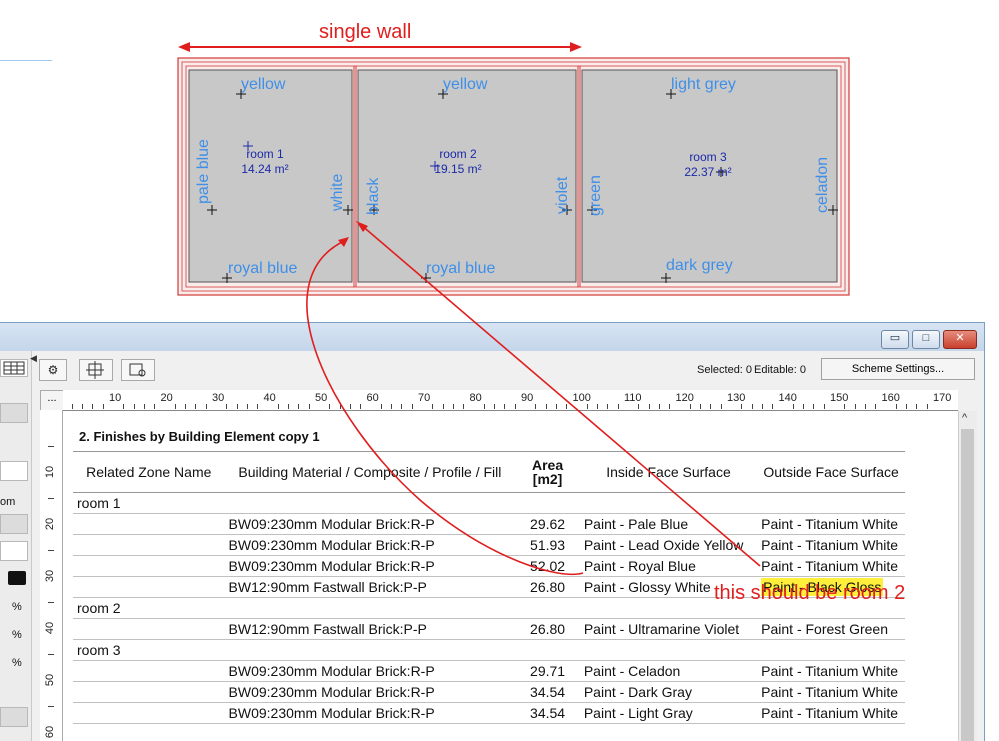 Image resolution: width=999 pixels, height=741 pixels. I want to click on room-3-top-label: light grey, so click(703, 84).